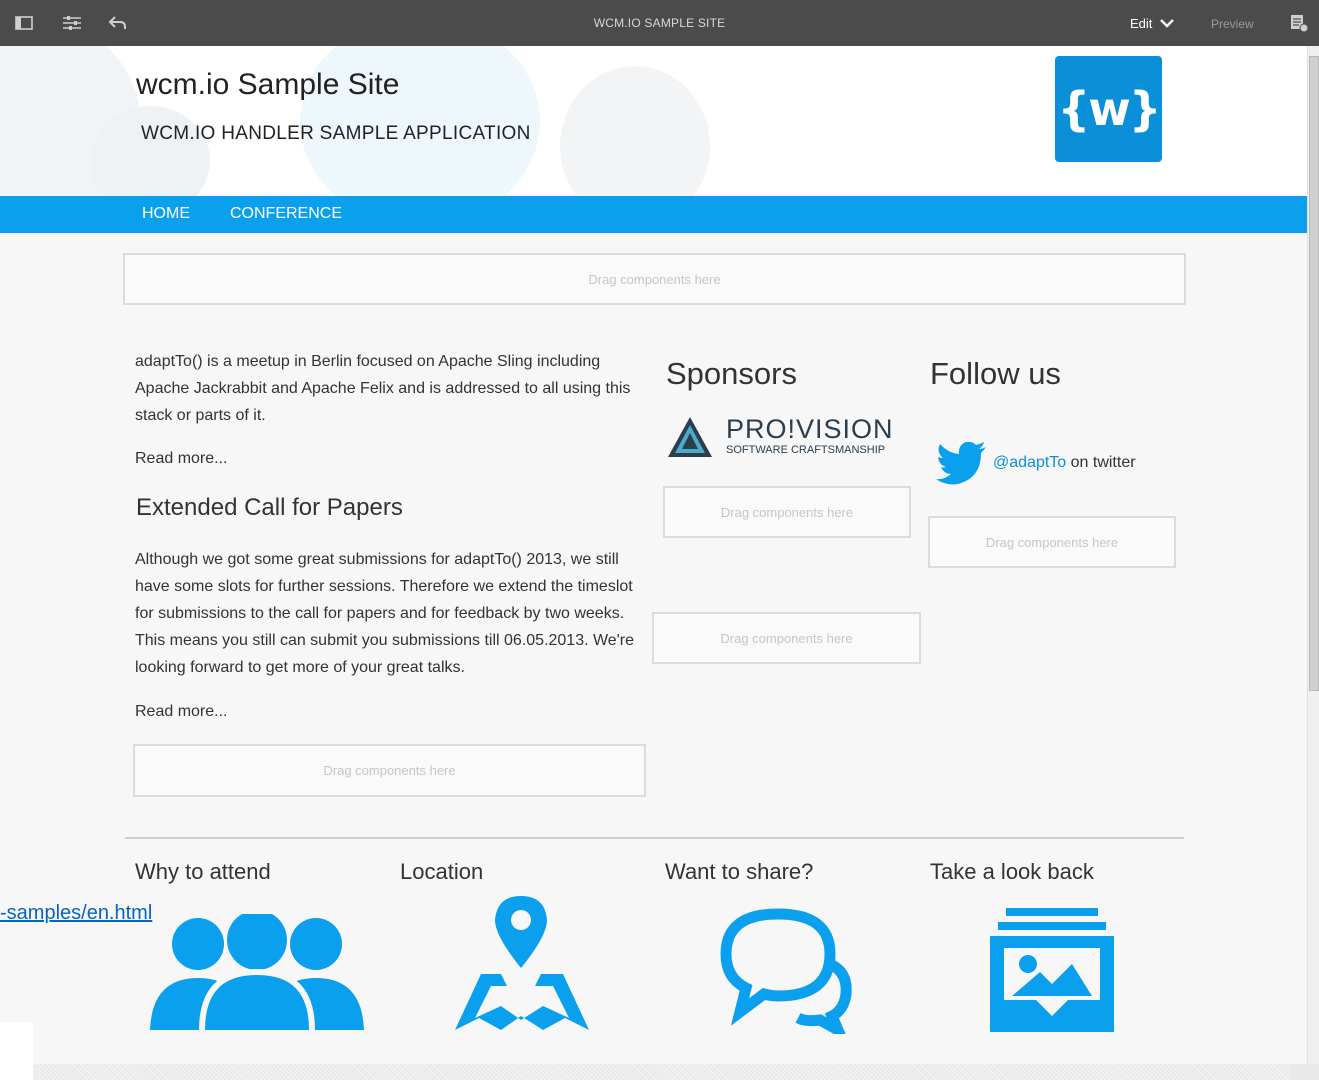 The height and width of the screenshot is (1080, 1319). Describe the element at coordinates (1012, 872) in the screenshot. I see `teaser-title-look-back: Take a look back` at that location.